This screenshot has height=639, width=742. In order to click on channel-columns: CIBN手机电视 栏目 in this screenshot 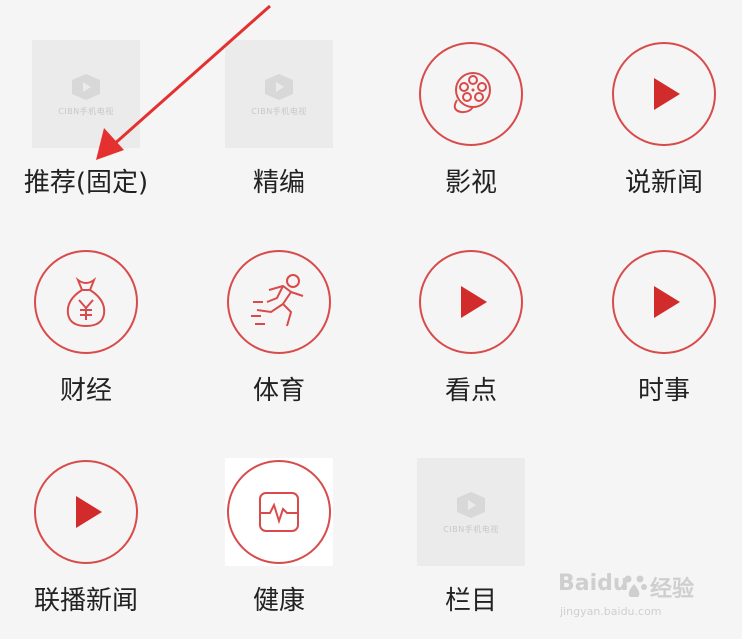, I will do `click(471, 520)`.